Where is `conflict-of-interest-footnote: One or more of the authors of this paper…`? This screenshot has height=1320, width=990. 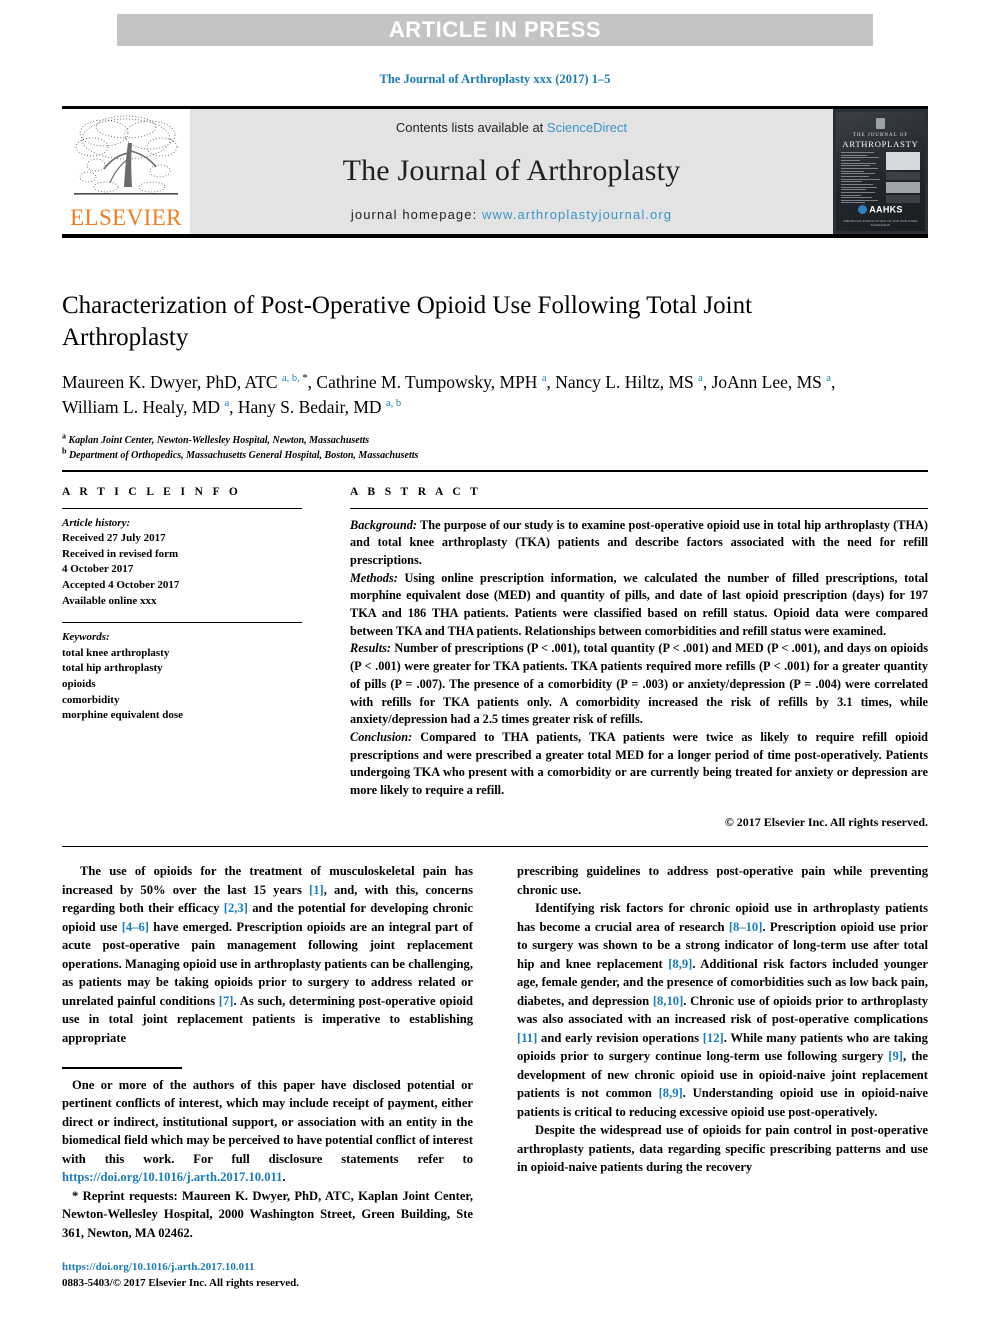 conflict-of-interest-footnote: One or more of the authors of this paper… is located at coordinates (267, 1131).